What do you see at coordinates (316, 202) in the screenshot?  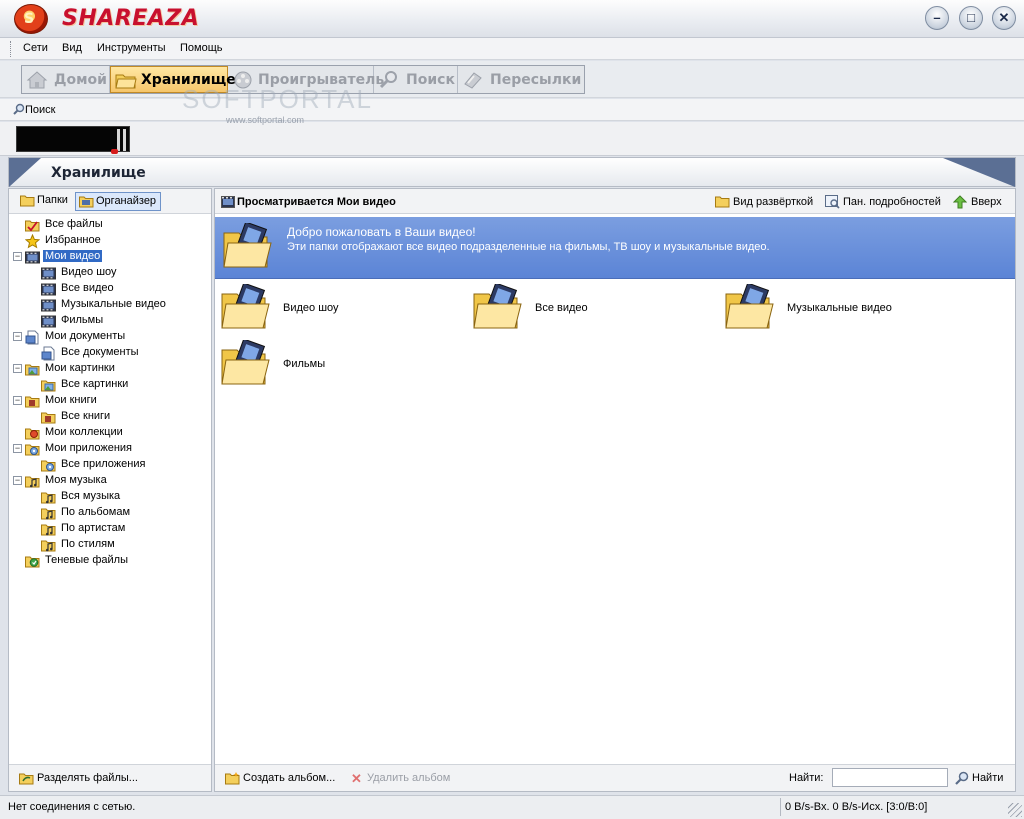 I see `browsing-label: Просматривается Мои видео` at bounding box center [316, 202].